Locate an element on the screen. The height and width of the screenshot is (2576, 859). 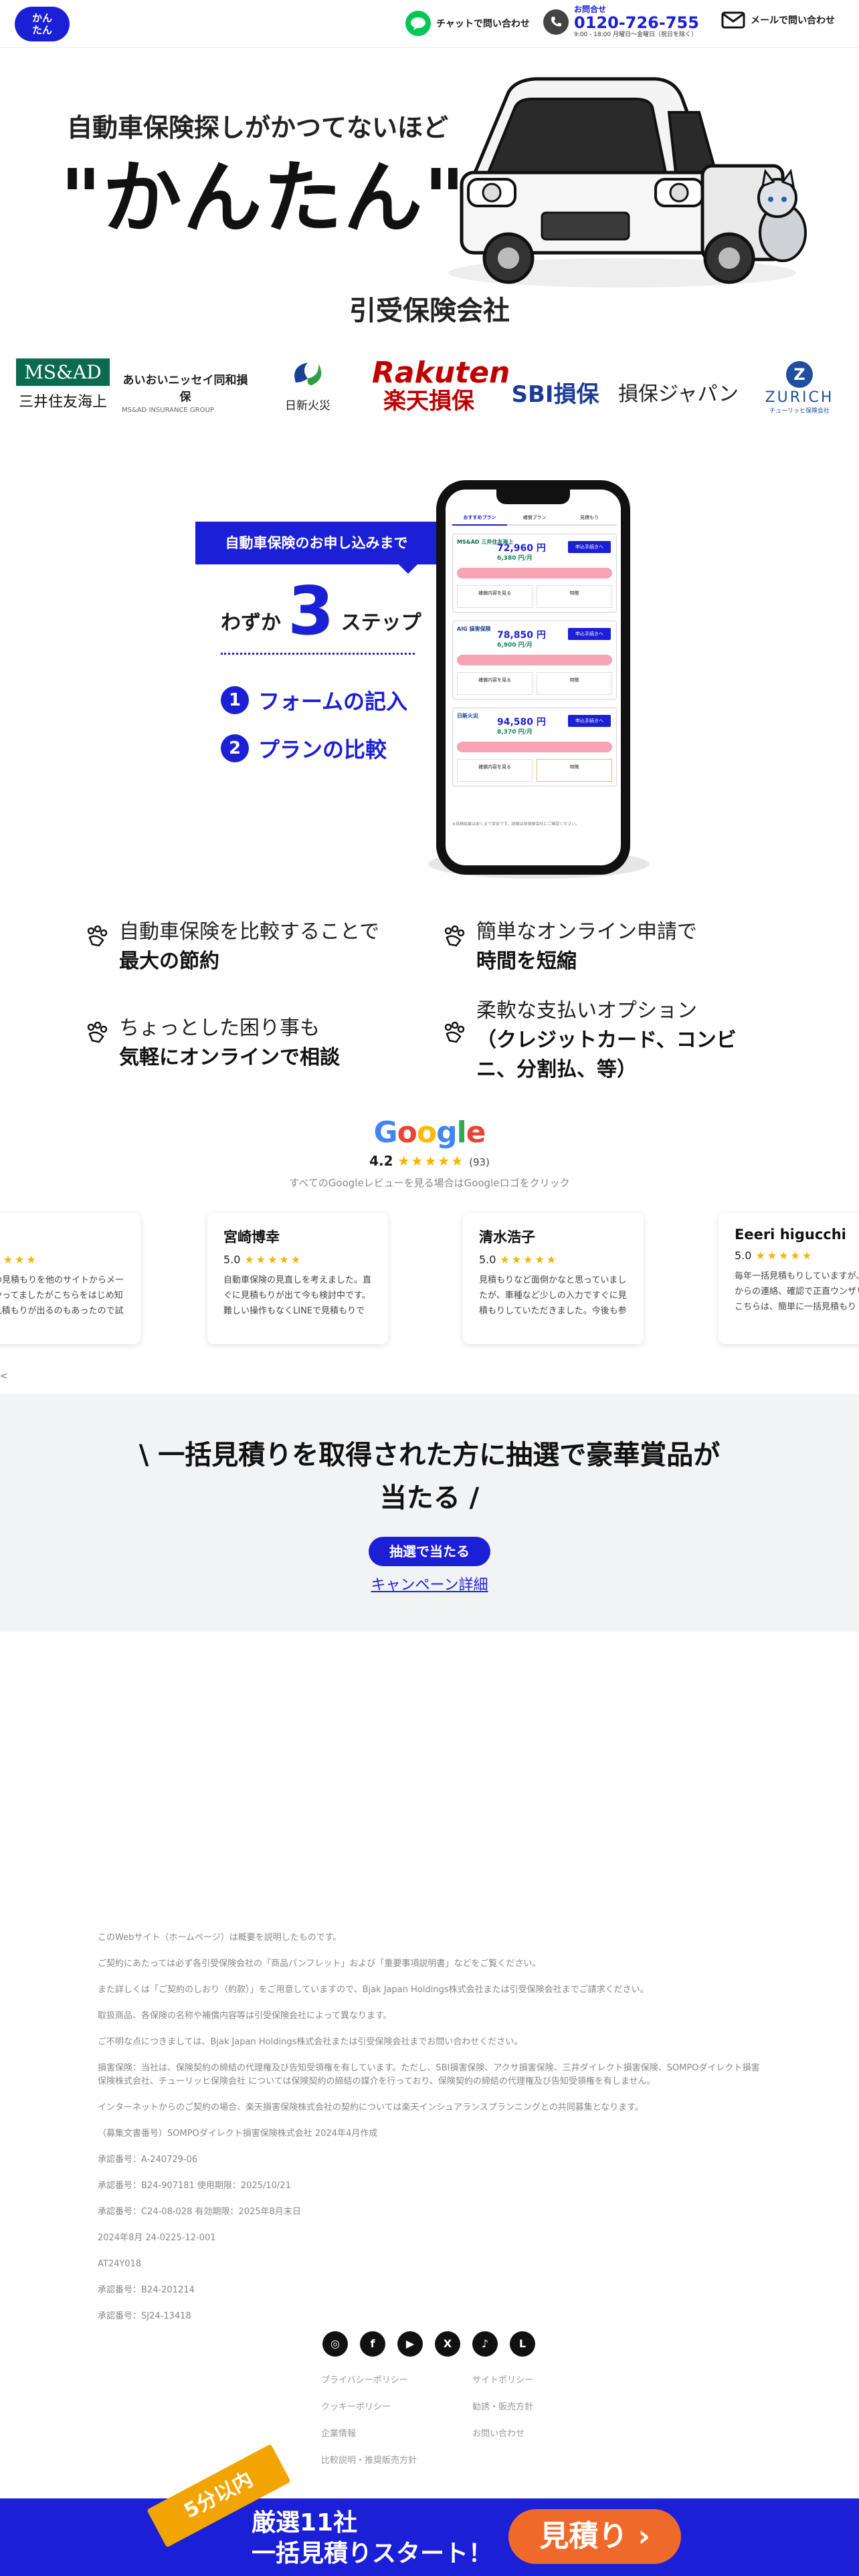
kei-van-illustration is located at coordinates (627, 182).